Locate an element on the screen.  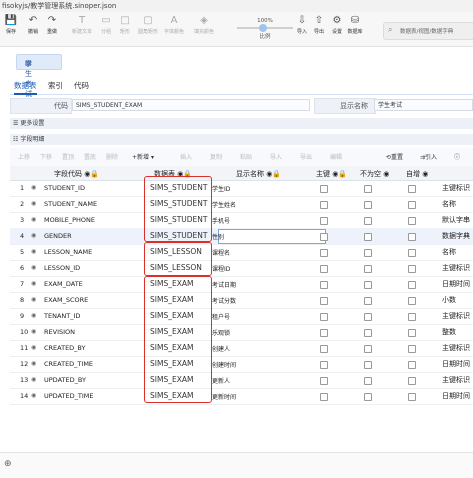
display-name-cell: 乐观锁 is located at coordinates (221, 332).